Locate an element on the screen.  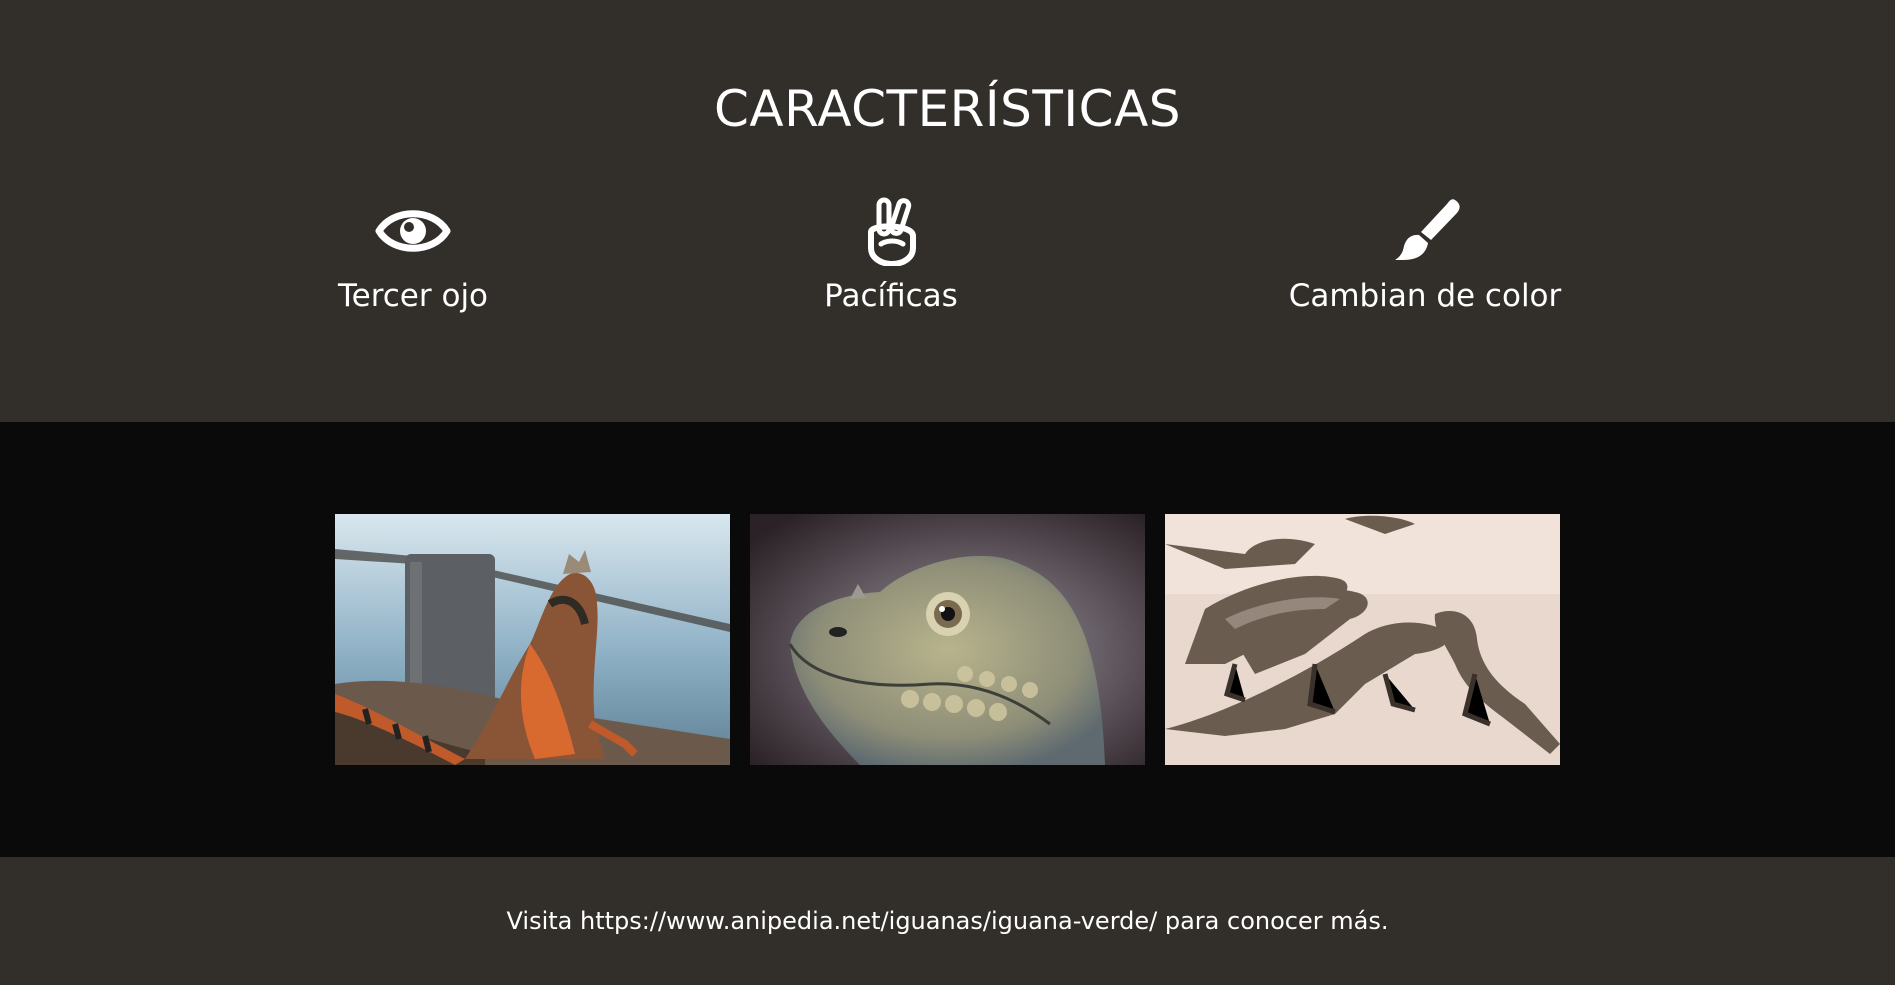
feature-label: Tercer ojo is located at coordinates (413, 296).